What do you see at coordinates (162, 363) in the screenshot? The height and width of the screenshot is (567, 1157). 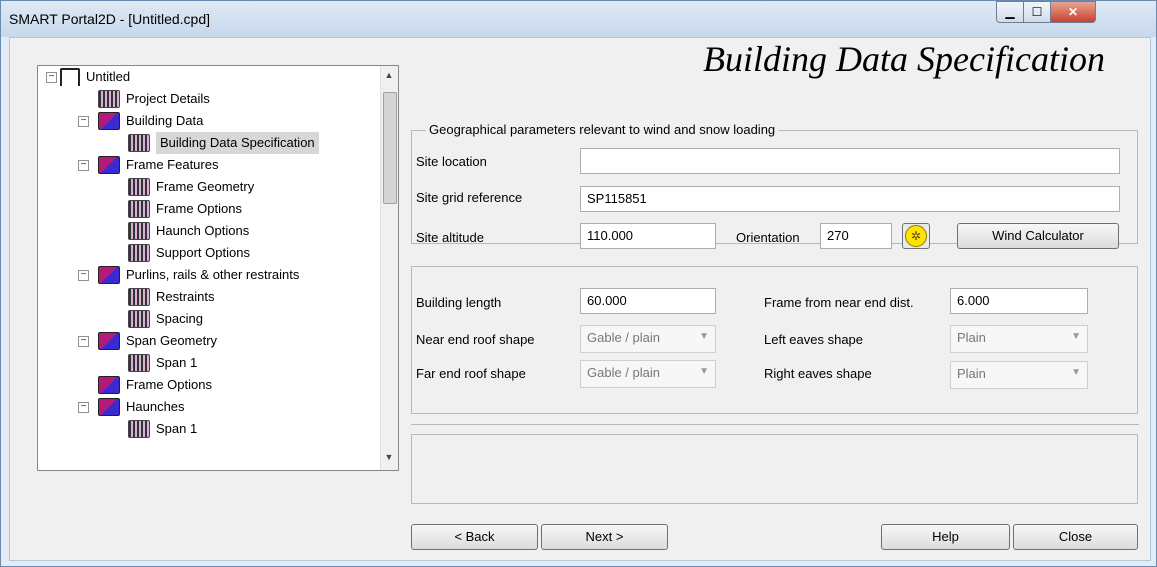 I see `tree-item-span-1: Span 1` at bounding box center [162, 363].